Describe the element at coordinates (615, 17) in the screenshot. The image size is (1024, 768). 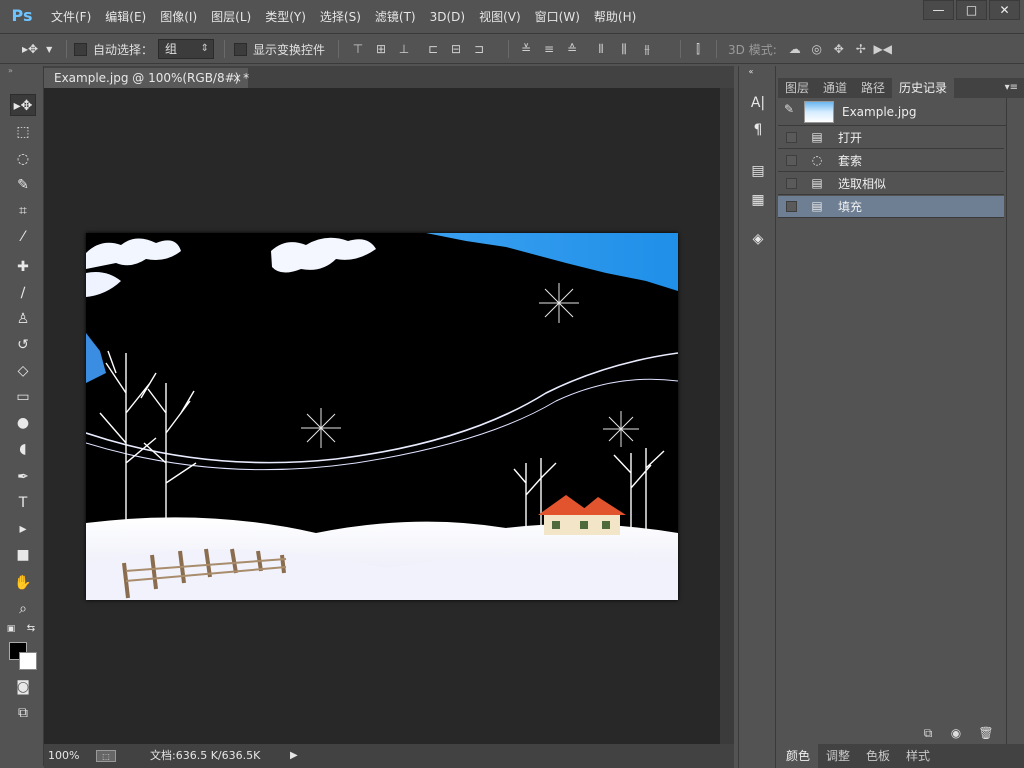
I see `menu-help: 帮助(H)` at that location.